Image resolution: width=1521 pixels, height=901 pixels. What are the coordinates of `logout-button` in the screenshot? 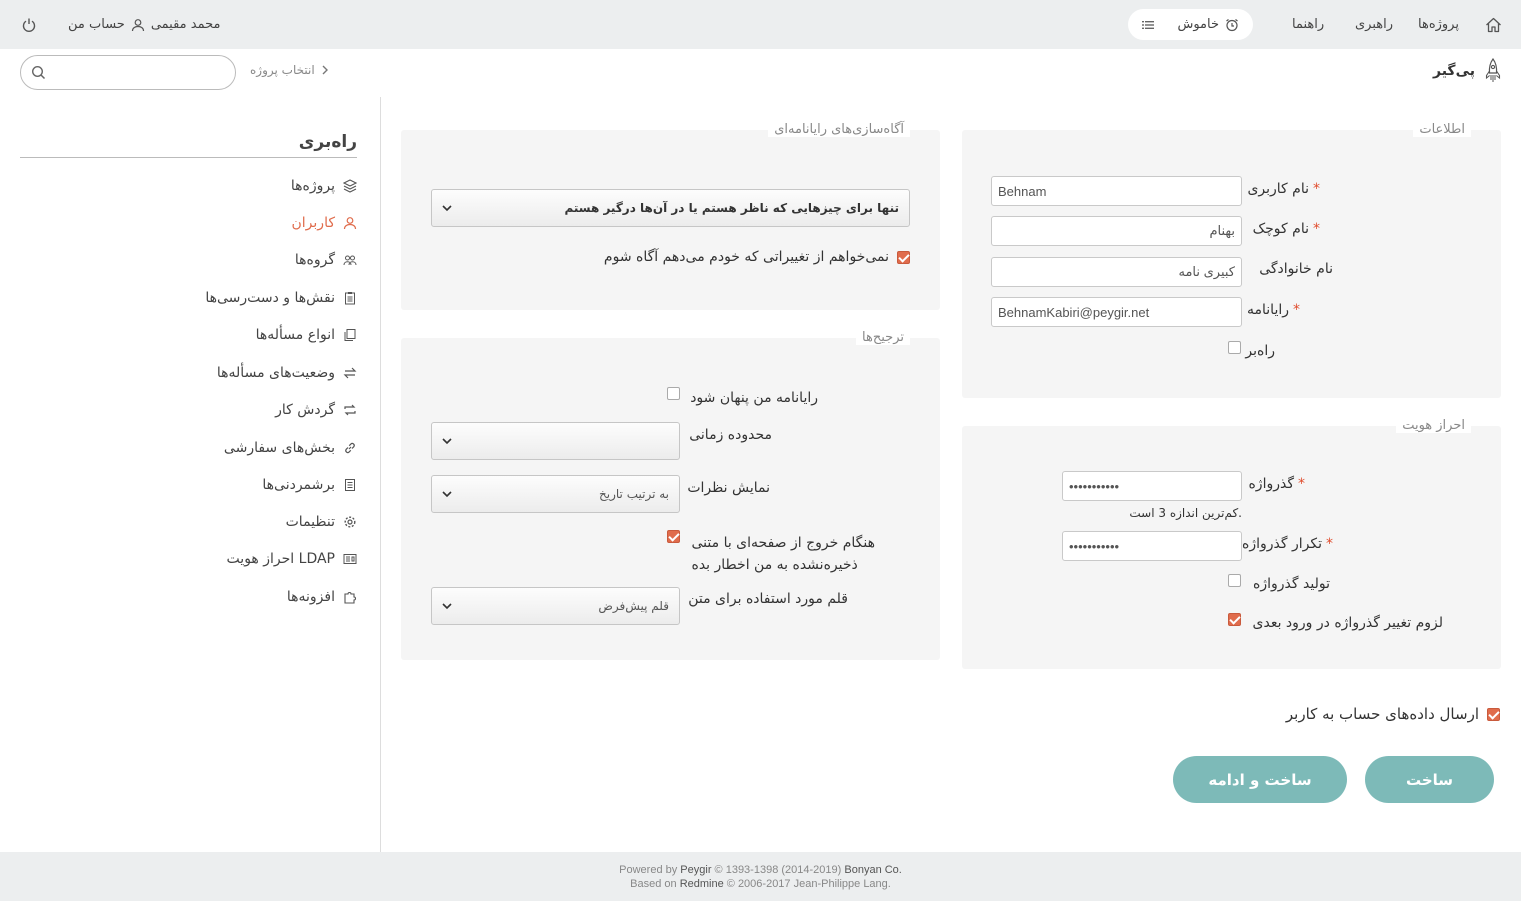 It's located at (29, 24).